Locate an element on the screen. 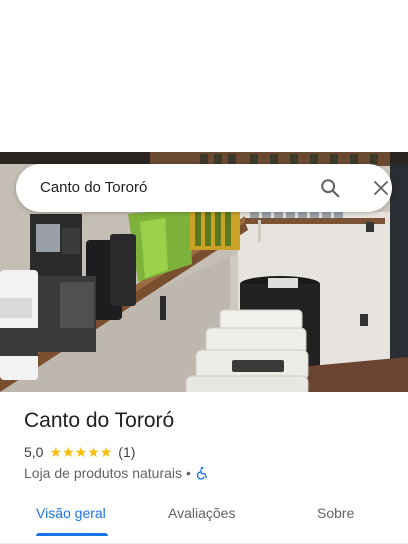 The width and height of the screenshot is (408, 544). star-rating: ★ ★ ★ ★ ★ is located at coordinates (80, 452).